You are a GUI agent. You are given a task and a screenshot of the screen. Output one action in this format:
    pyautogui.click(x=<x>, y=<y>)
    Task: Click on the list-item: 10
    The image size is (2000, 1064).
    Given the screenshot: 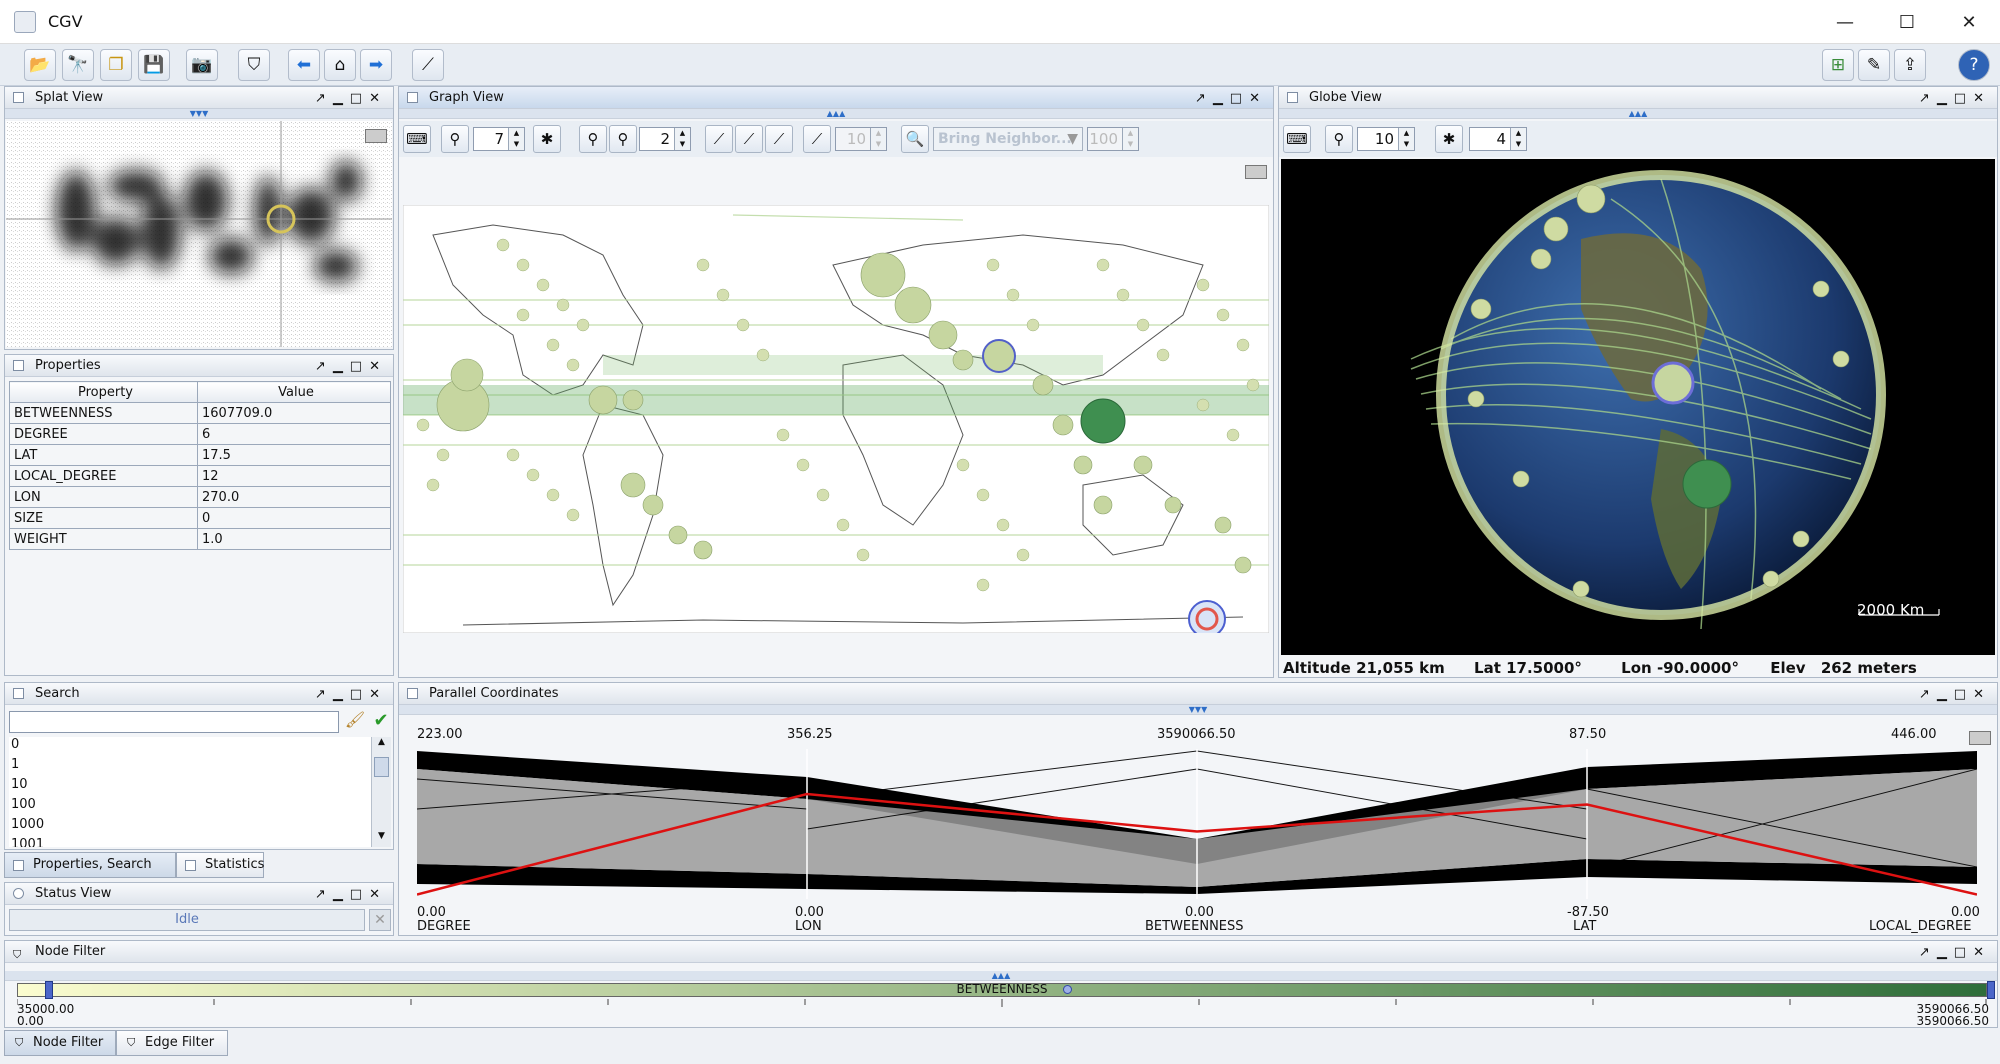 What is the action you would take?
    pyautogui.click(x=190, y=787)
    